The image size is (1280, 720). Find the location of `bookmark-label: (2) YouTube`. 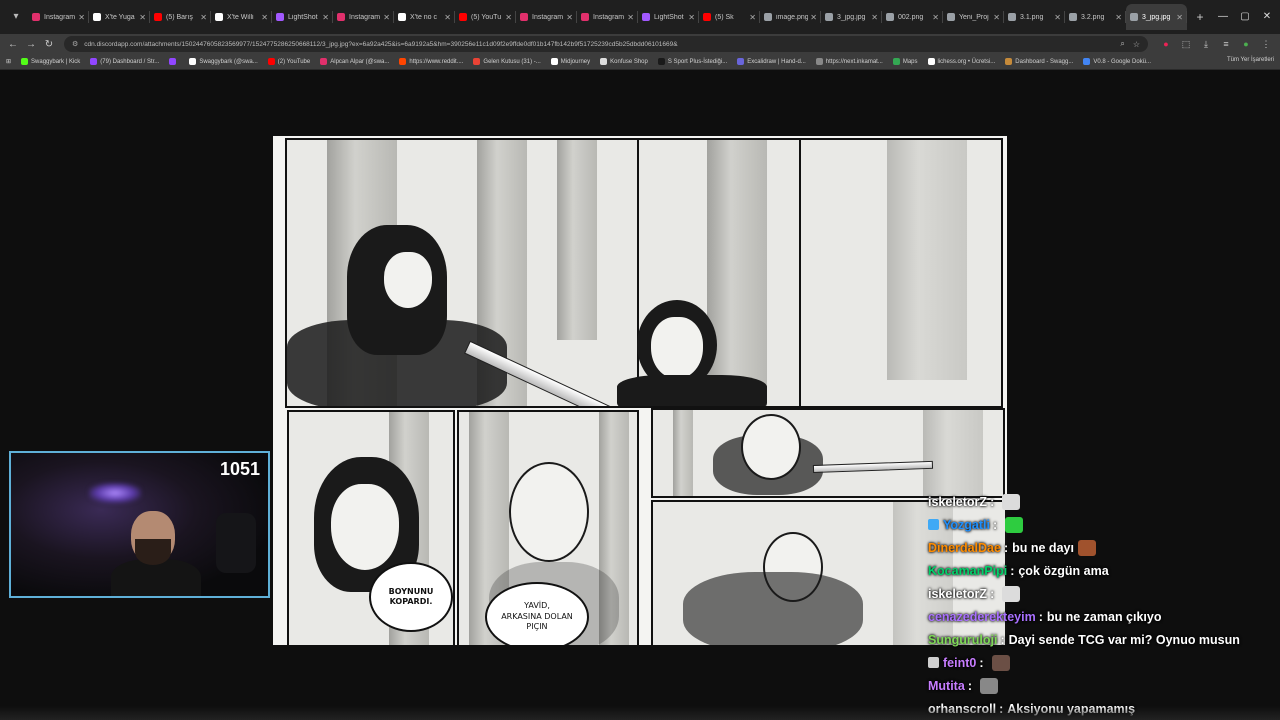

bookmark-label: (2) YouTube is located at coordinates (294, 61).